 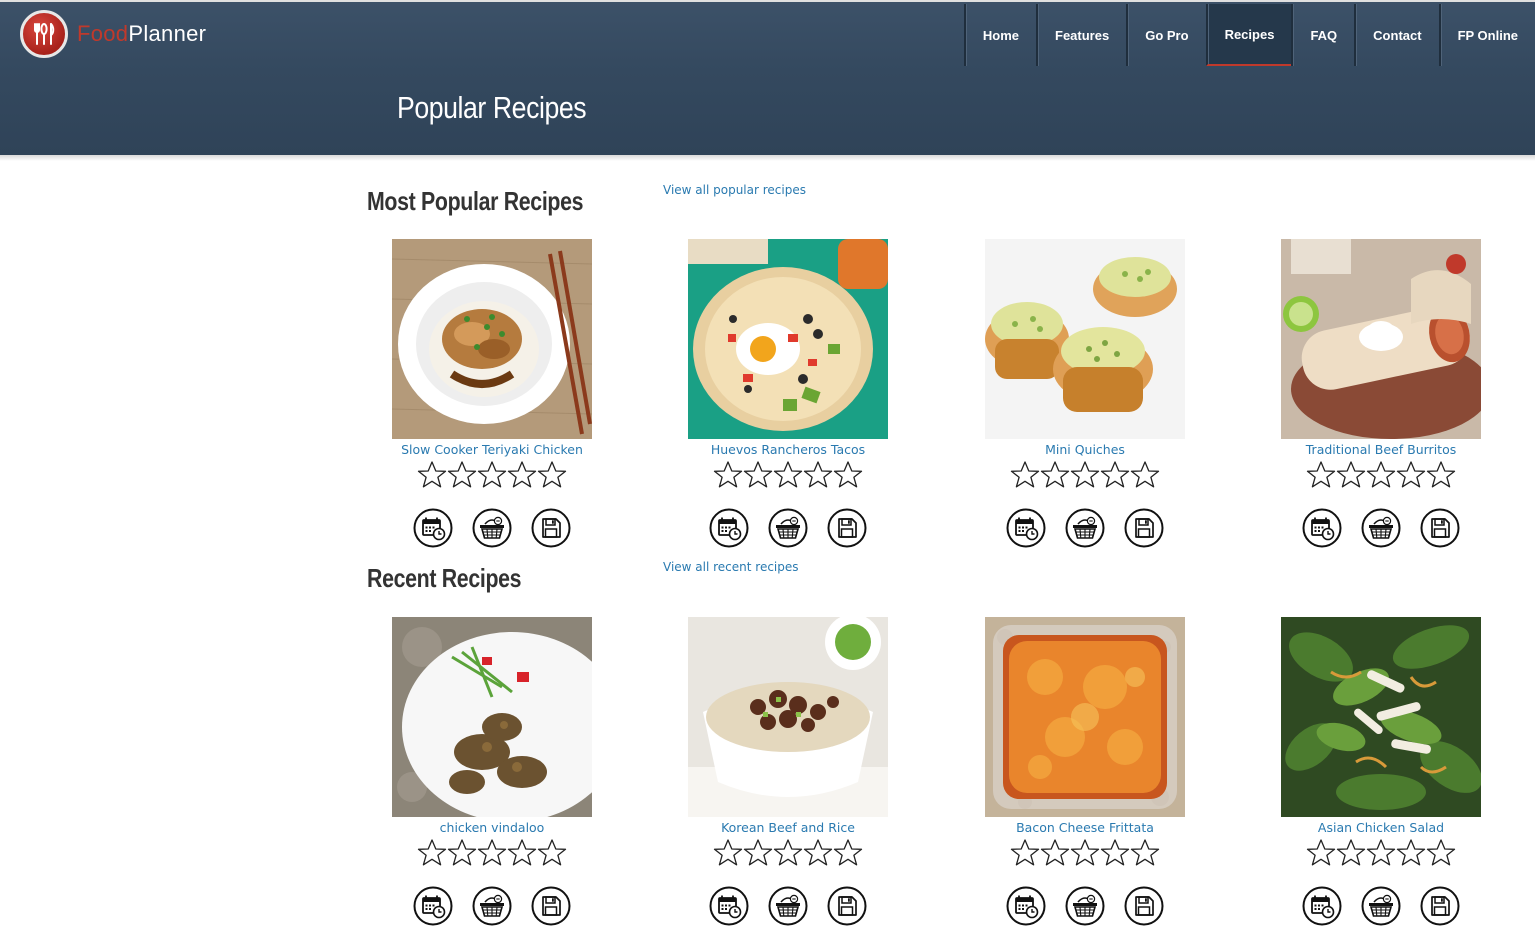 I want to click on nav-go-pro: Go Pro, so click(x=1165, y=35).